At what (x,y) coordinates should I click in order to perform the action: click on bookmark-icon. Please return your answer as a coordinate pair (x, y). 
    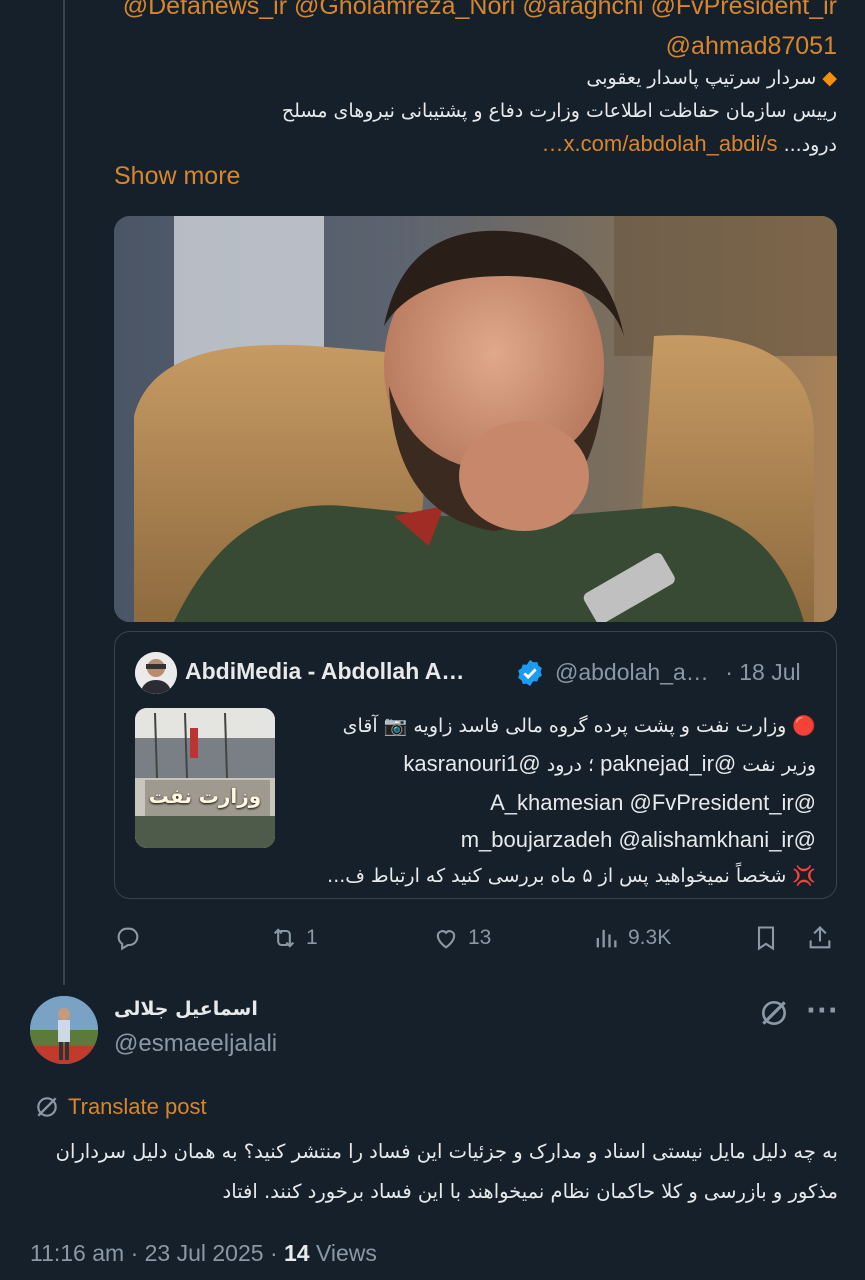
    Looking at the image, I should click on (766, 938).